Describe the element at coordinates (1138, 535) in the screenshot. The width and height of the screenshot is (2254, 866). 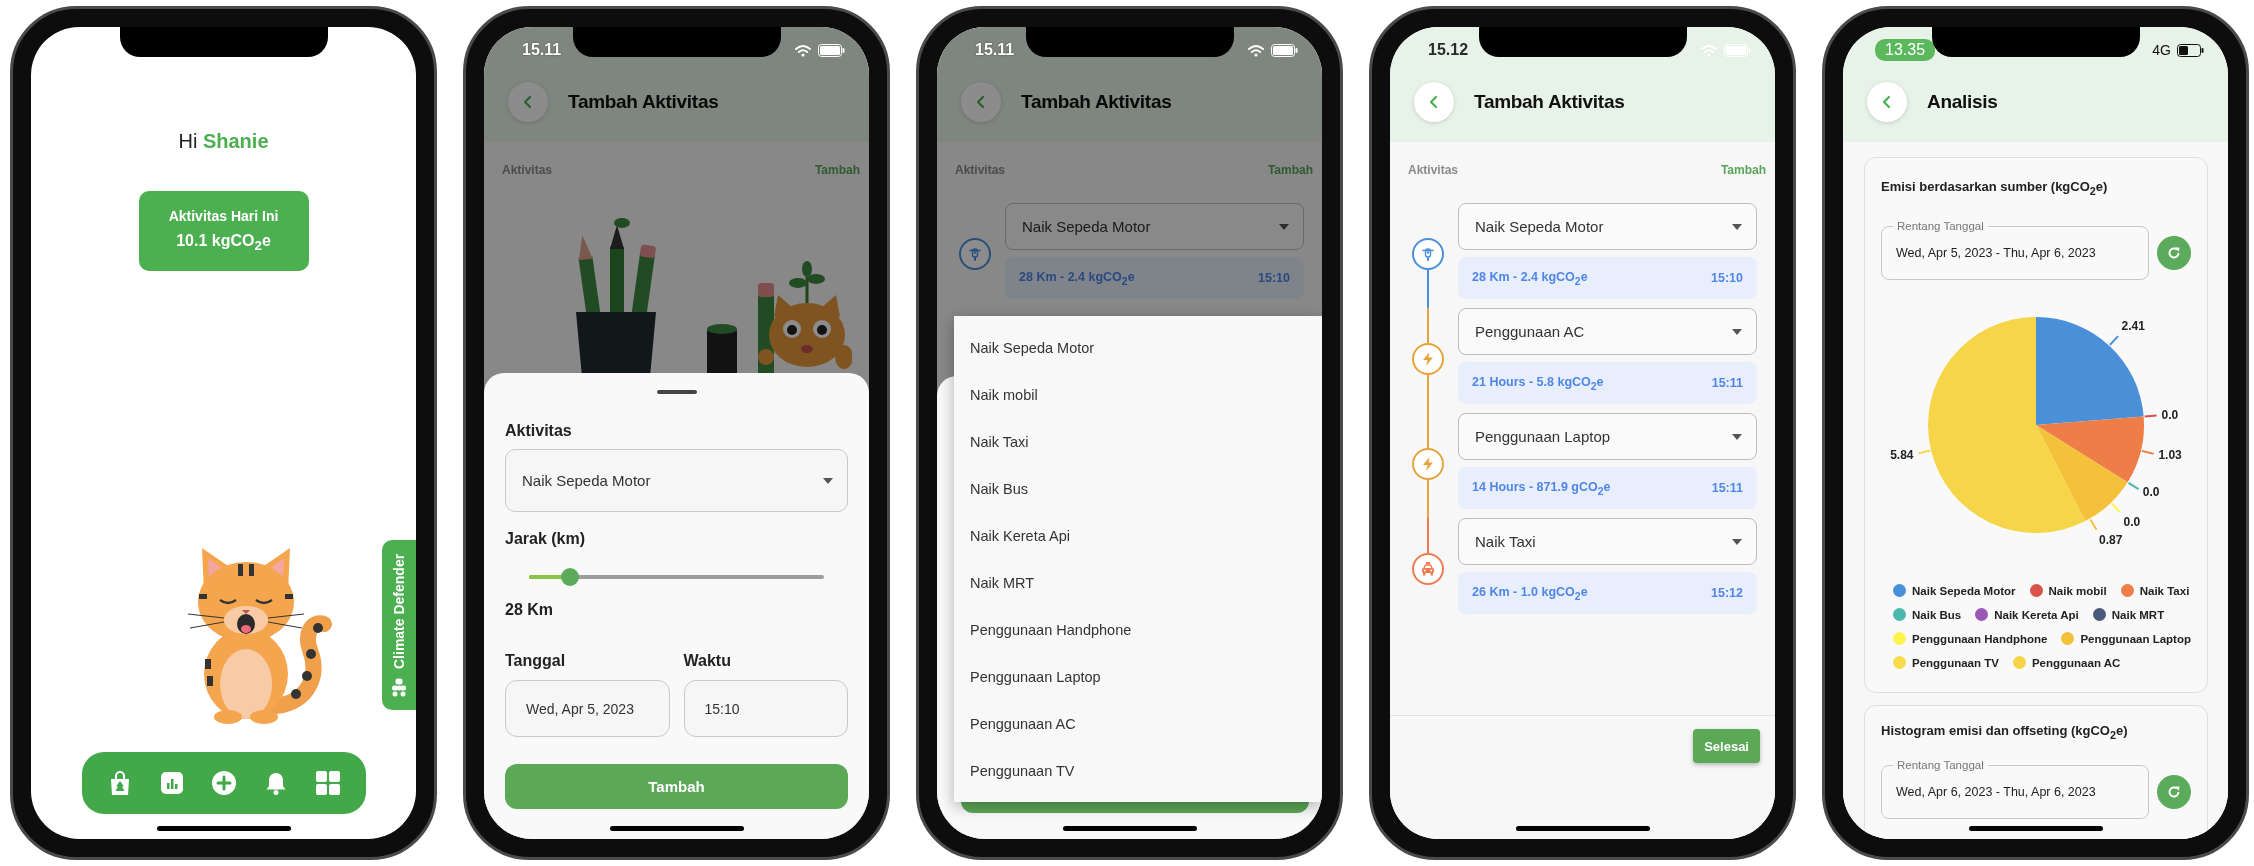
I see `dropdown-option: Naik Kereta Api` at that location.